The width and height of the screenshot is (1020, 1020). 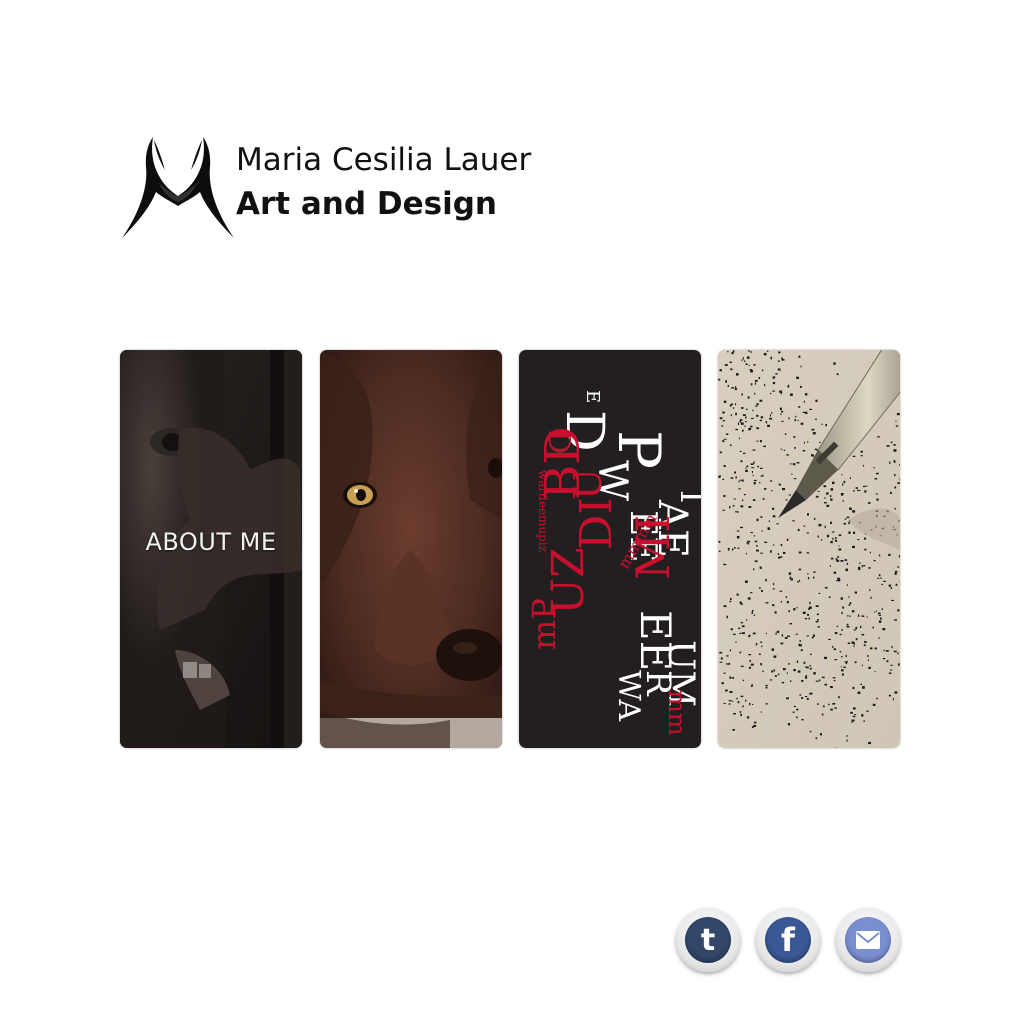 I want to click on tile-dog-painting, so click(x=411, y=549).